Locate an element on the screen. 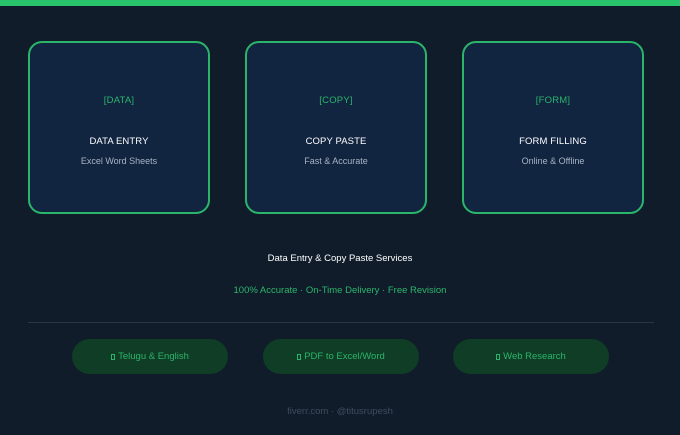  card-subtitle: Online & Offline is located at coordinates (553, 161).